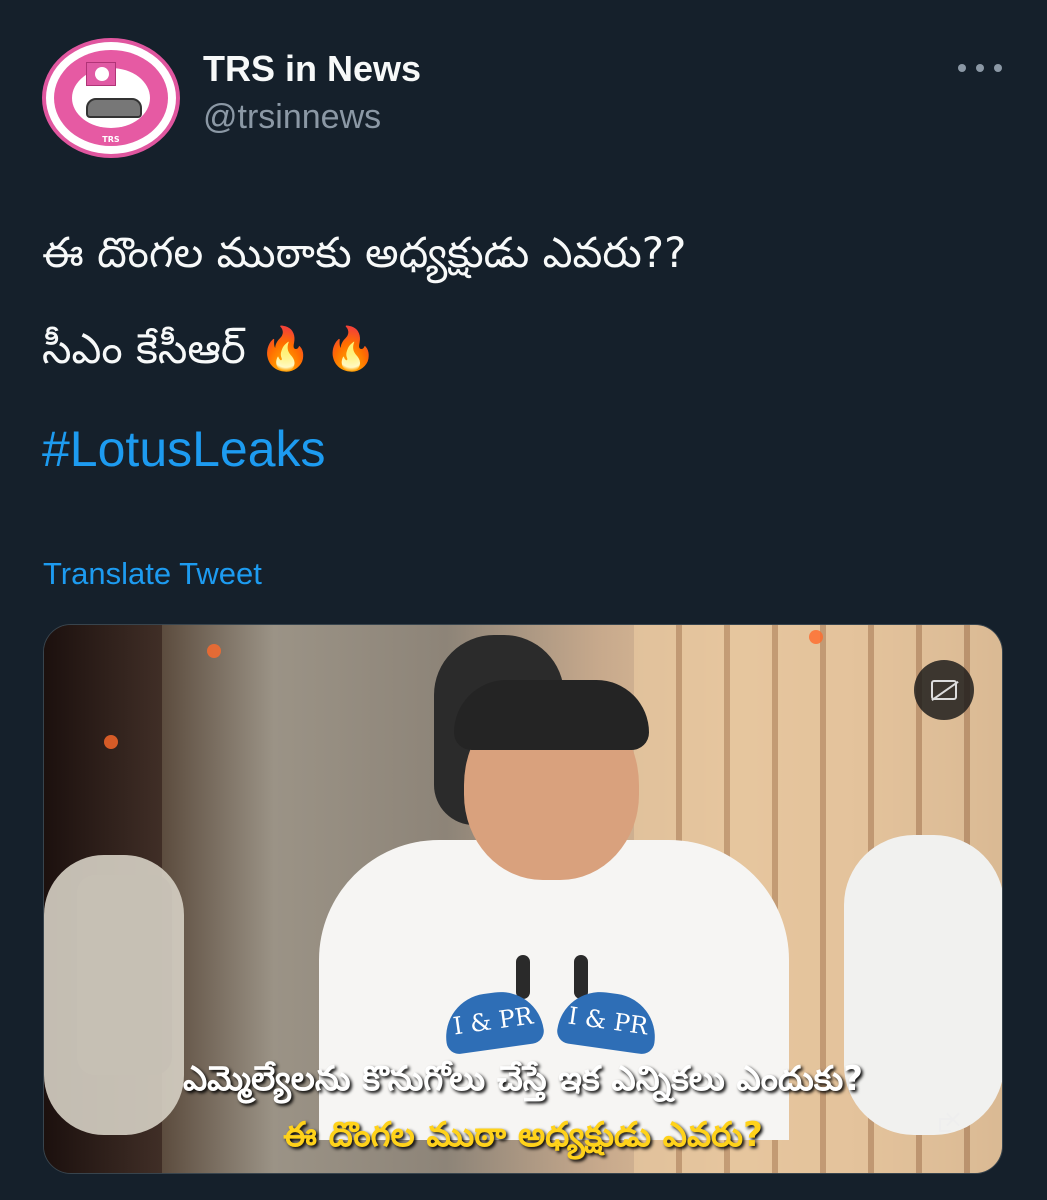  Describe the element at coordinates (950, 1120) in the screenshot. I see `mute-icon` at that location.